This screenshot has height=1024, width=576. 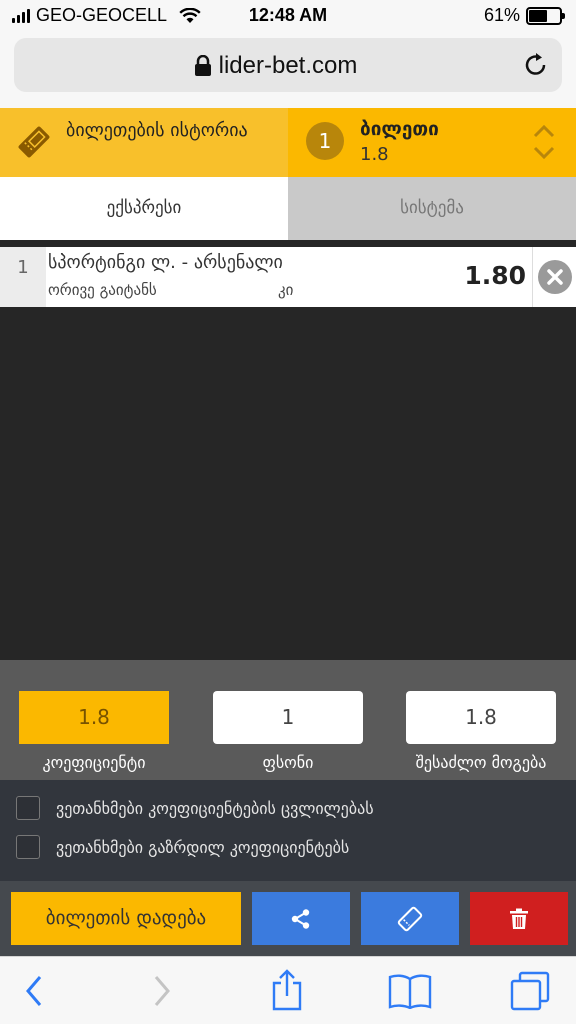 I want to click on stake-label: ფსონი, so click(x=288, y=762).